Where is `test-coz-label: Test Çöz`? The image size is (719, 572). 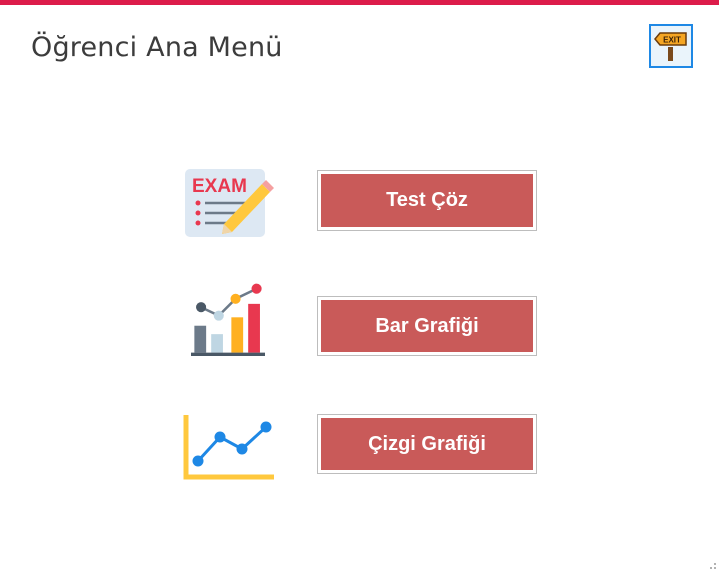 test-coz-label: Test Çöz is located at coordinates (427, 200).